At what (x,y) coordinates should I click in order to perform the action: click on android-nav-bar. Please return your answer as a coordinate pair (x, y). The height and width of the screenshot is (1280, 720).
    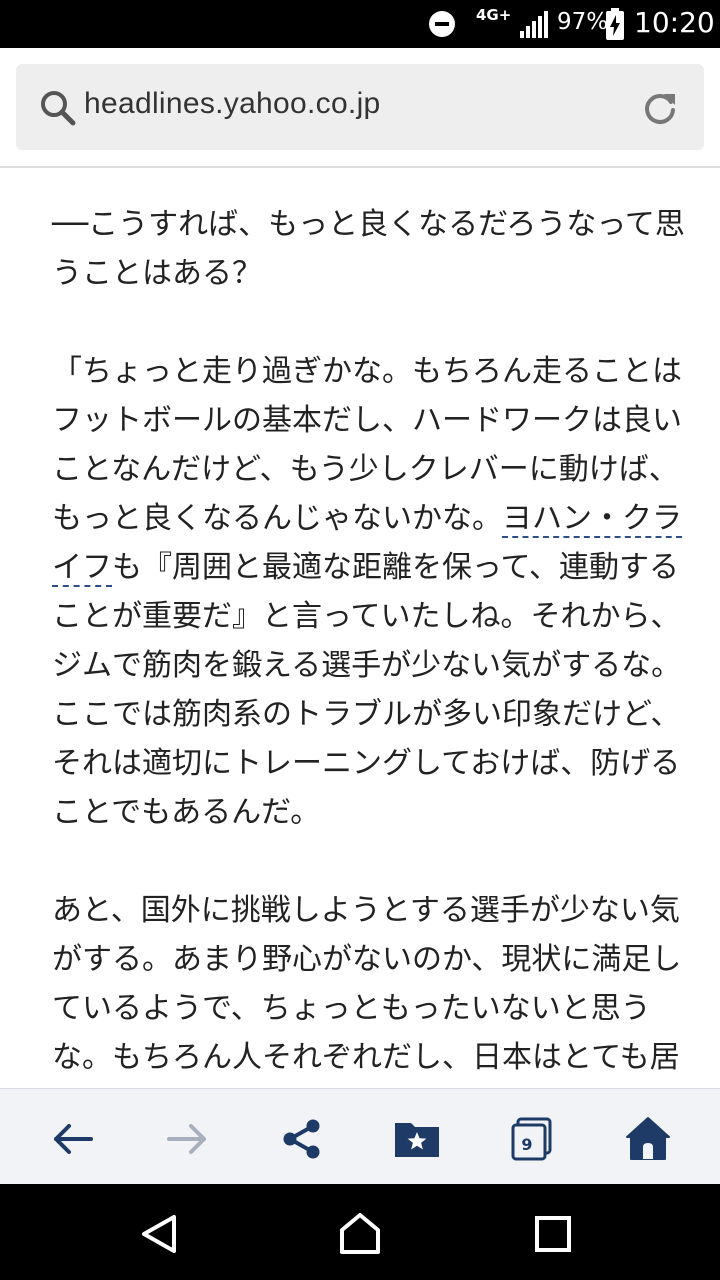
    Looking at the image, I should click on (360, 1232).